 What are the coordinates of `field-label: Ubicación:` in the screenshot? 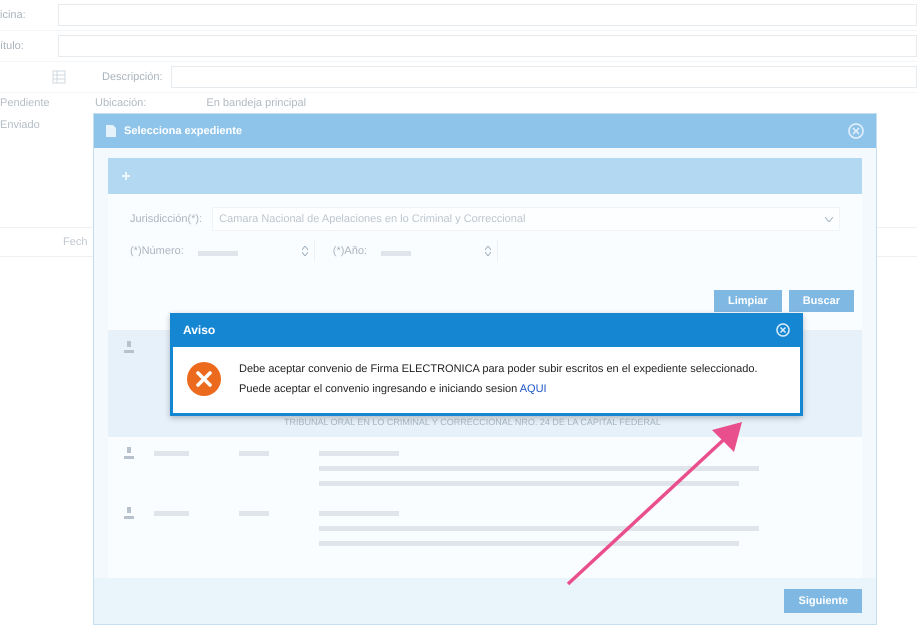 It's located at (120, 103).